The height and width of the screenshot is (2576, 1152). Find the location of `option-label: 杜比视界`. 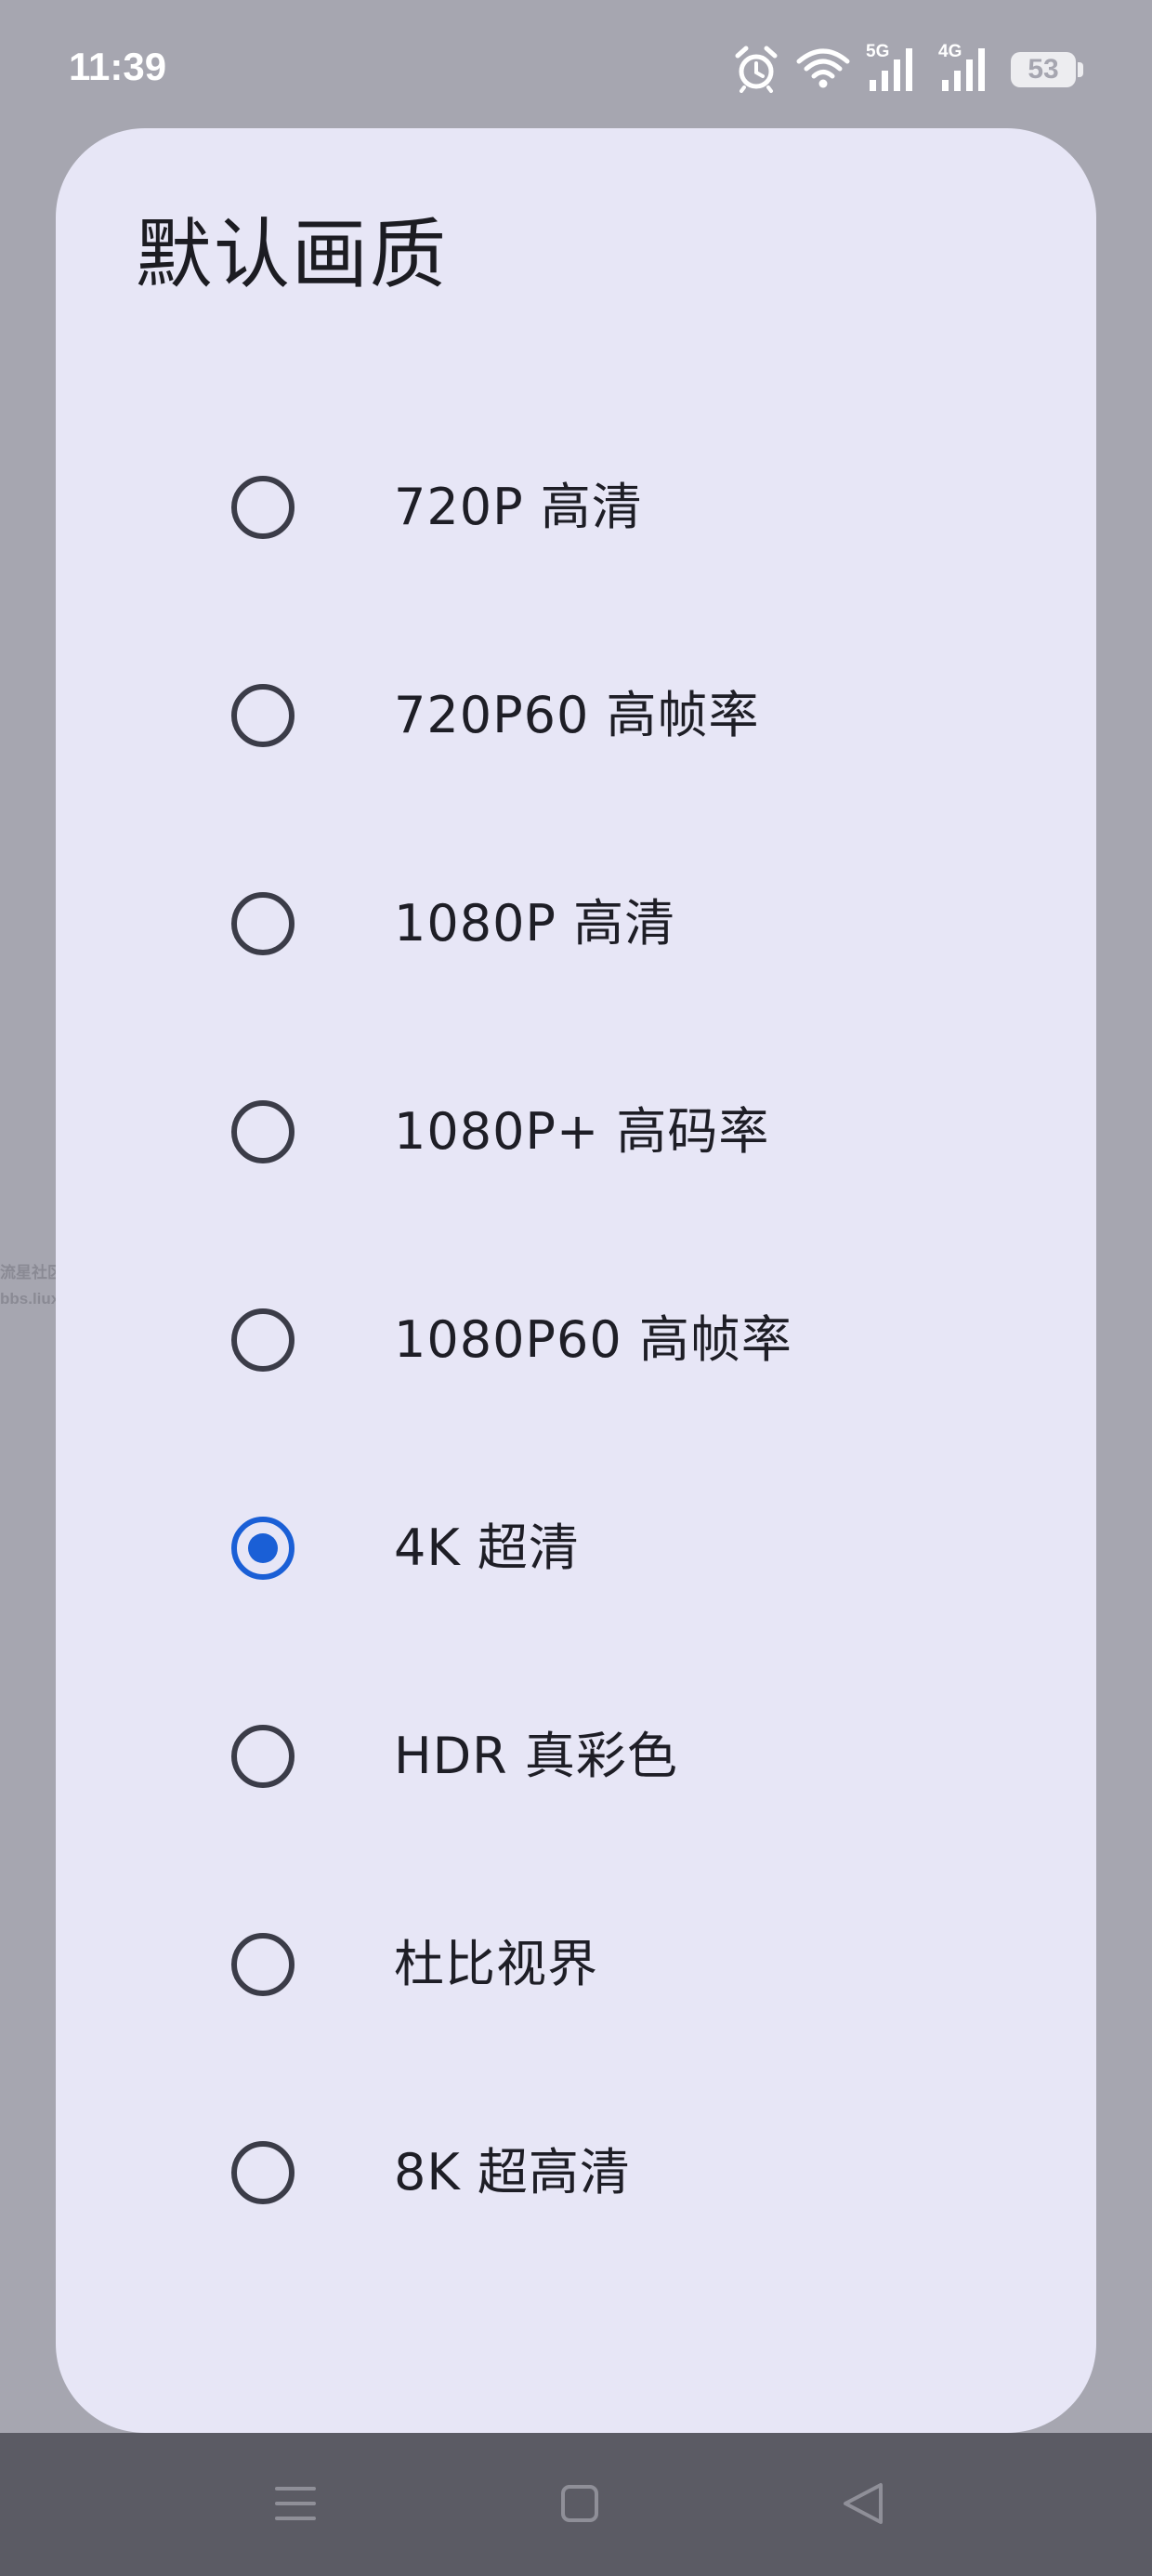

option-label: 杜比视界 is located at coordinates (496, 1964).